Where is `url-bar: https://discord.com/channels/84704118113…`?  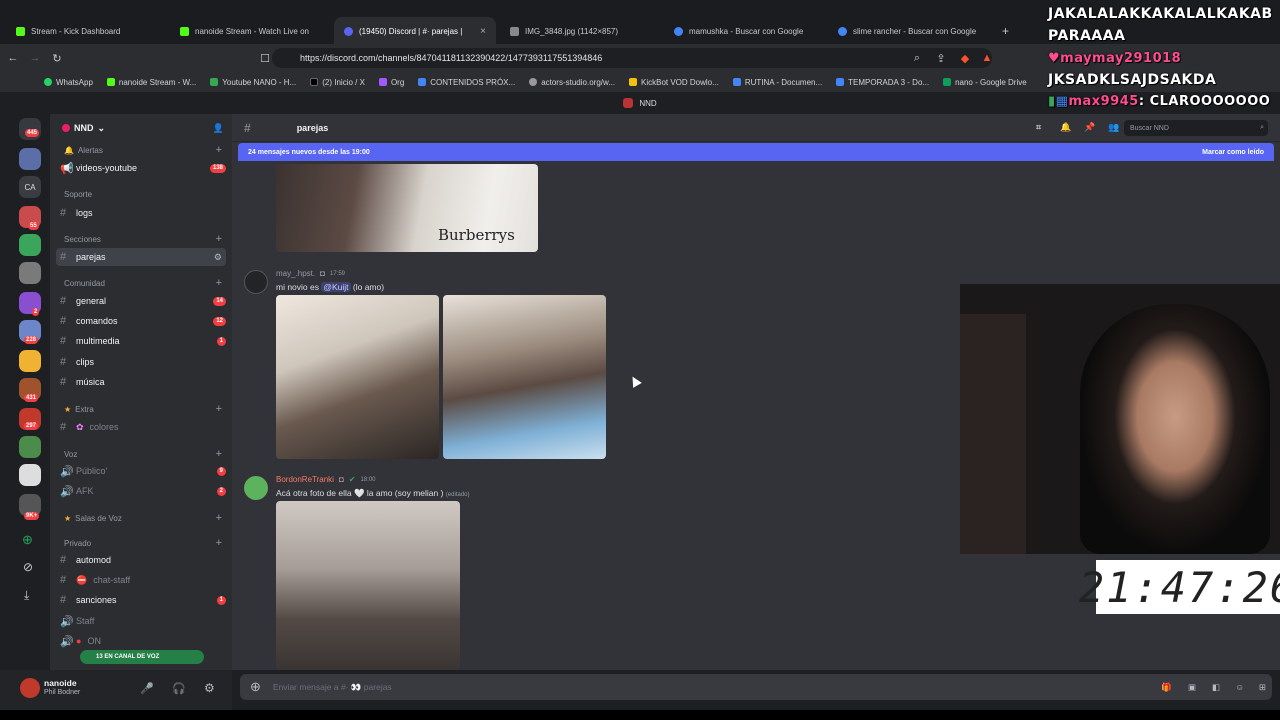 url-bar: https://discord.com/channels/84704118113… is located at coordinates (632, 58).